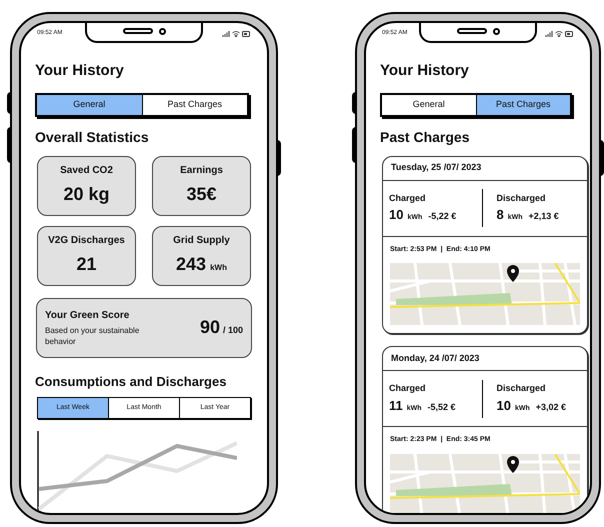 This screenshot has height=527, width=604. What do you see at coordinates (425, 137) in the screenshot?
I see `section-title: Past Charges` at bounding box center [425, 137].